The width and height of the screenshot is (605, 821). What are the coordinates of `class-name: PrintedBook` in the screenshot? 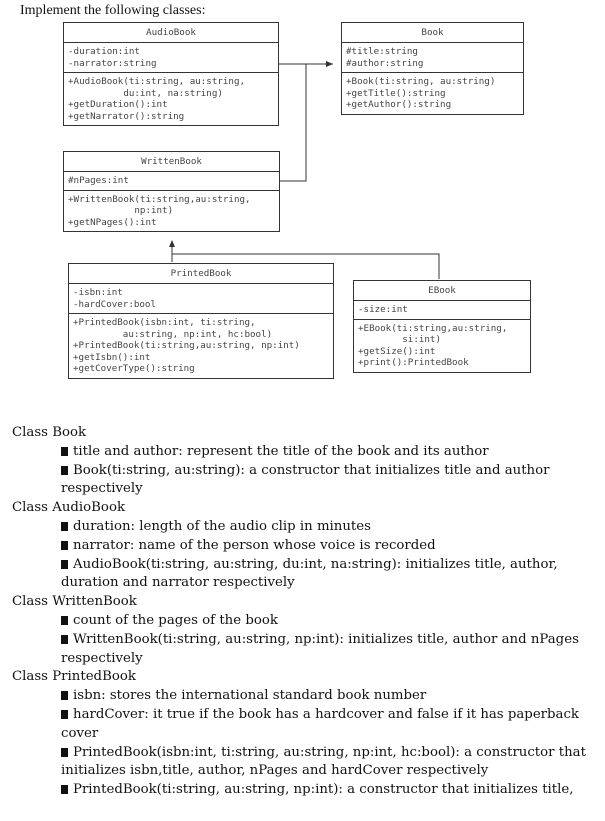 It's located at (201, 274).